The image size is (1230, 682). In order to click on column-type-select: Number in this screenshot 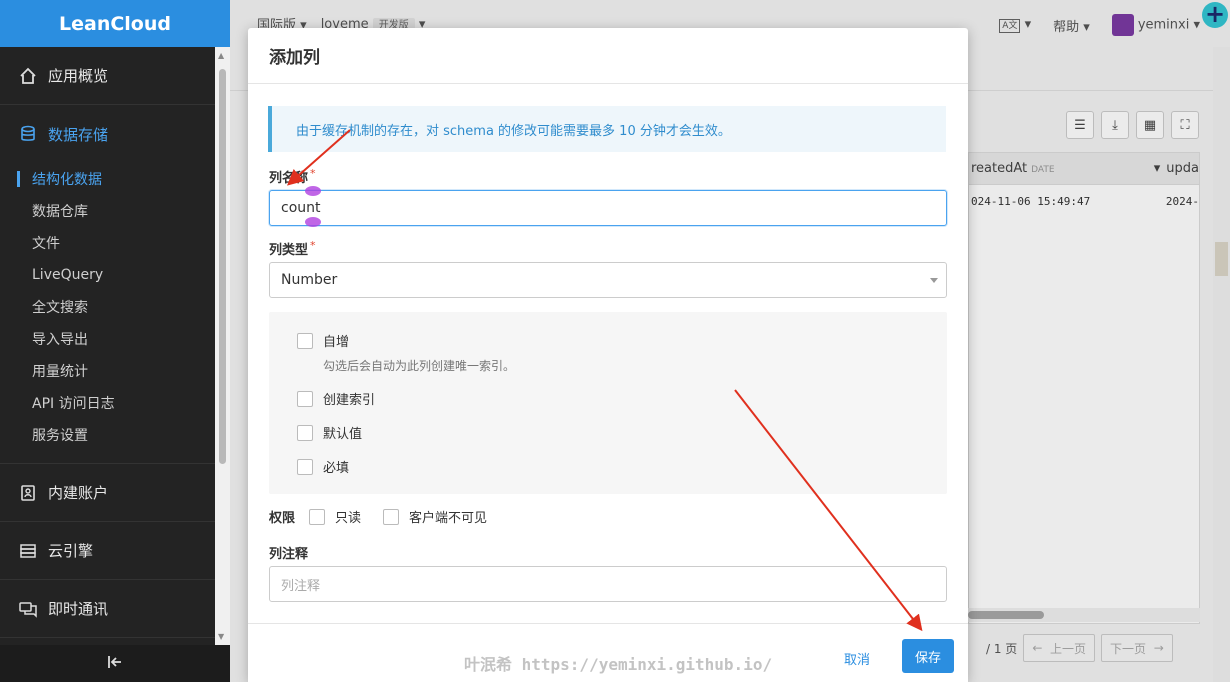, I will do `click(608, 280)`.